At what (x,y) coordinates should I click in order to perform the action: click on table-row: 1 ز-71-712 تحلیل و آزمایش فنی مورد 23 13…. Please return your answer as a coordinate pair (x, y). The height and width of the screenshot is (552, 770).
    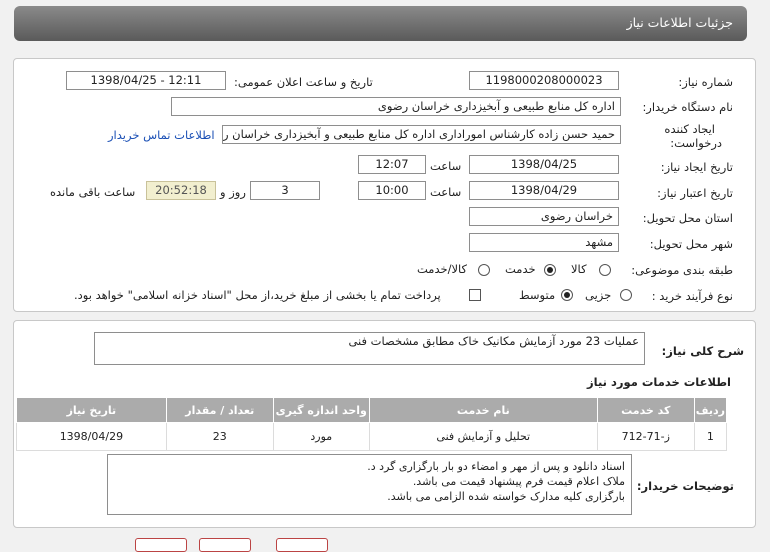
    Looking at the image, I should click on (372, 436).